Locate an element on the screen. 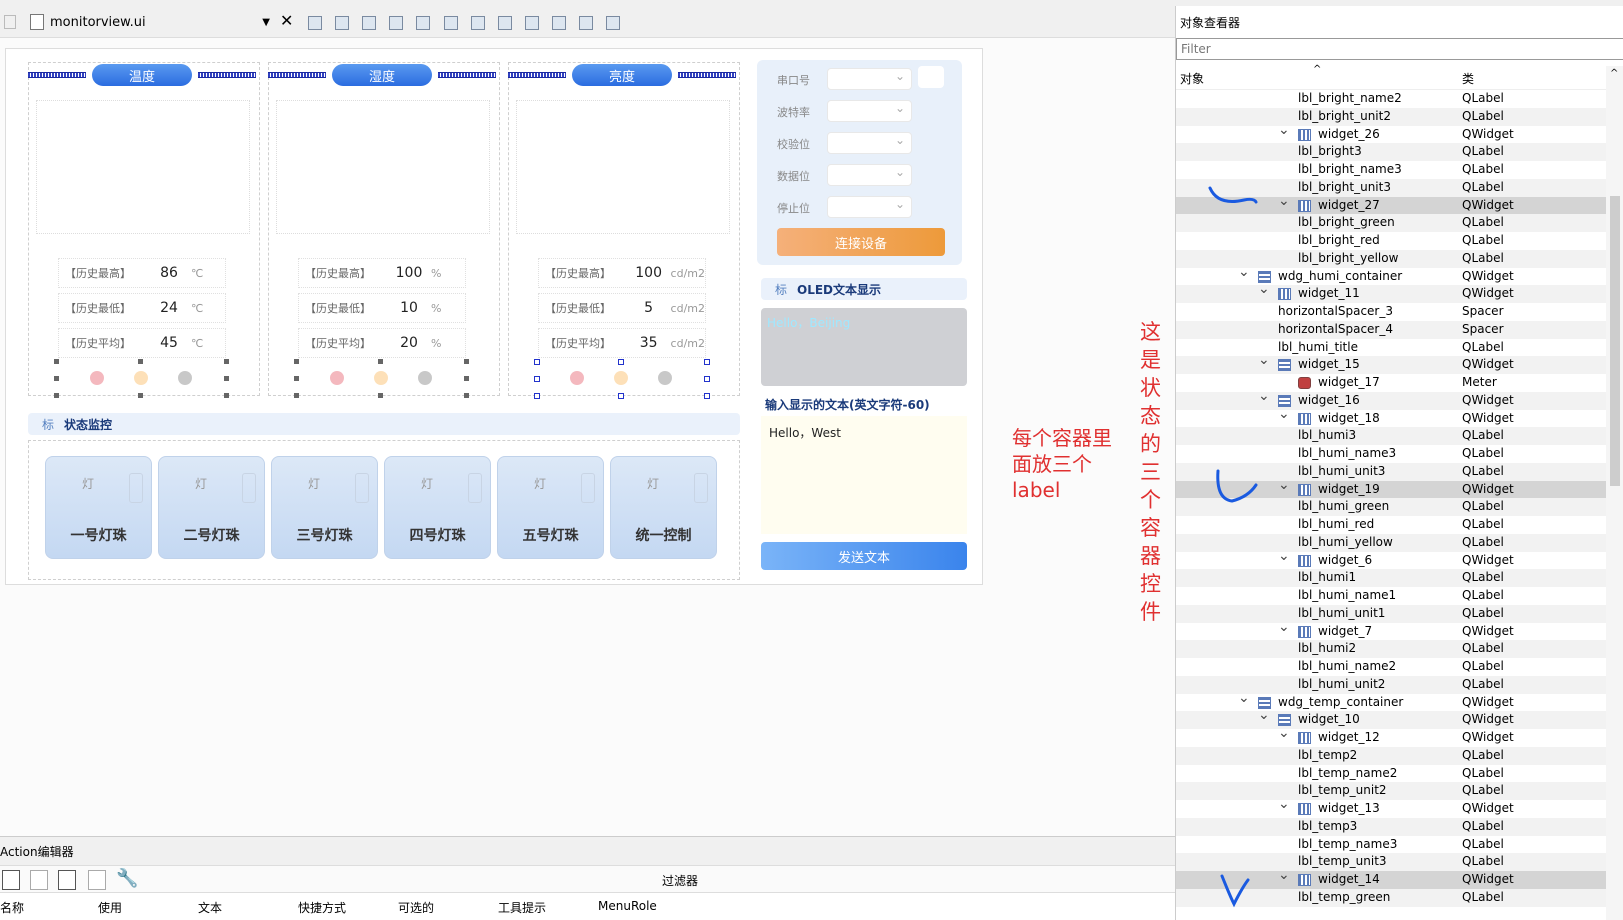  tree-row: lbl_temp_name3 QLabel is located at coordinates (1391, 845).